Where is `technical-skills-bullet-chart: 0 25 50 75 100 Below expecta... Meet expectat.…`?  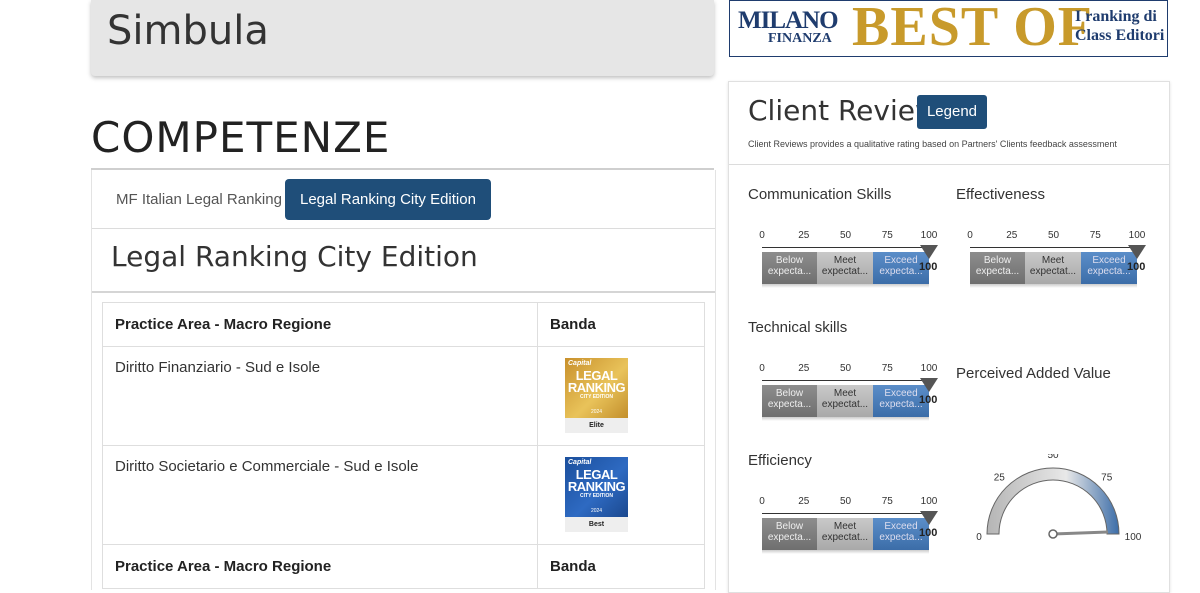 technical-skills-bullet-chart: 0 25 50 75 100 Below expecta... Meet expectat.… is located at coordinates (850, 393).